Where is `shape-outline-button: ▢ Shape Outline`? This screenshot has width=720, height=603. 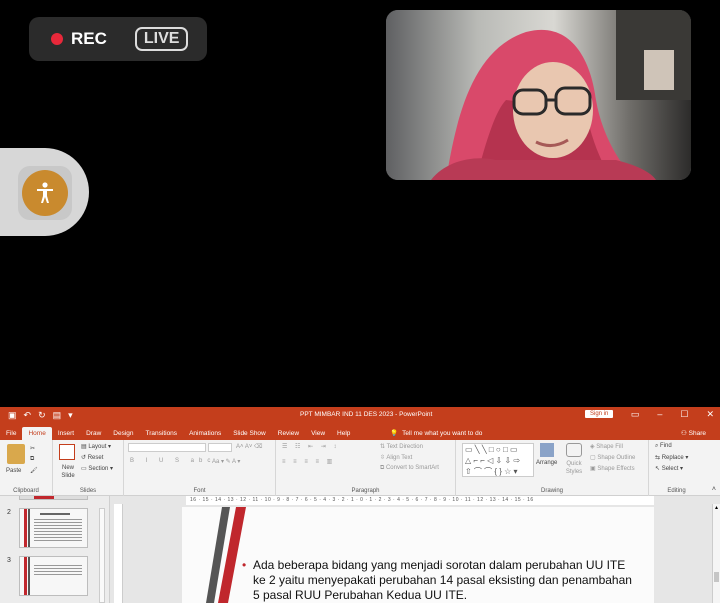 shape-outline-button: ▢ Shape Outline is located at coordinates (612, 457).